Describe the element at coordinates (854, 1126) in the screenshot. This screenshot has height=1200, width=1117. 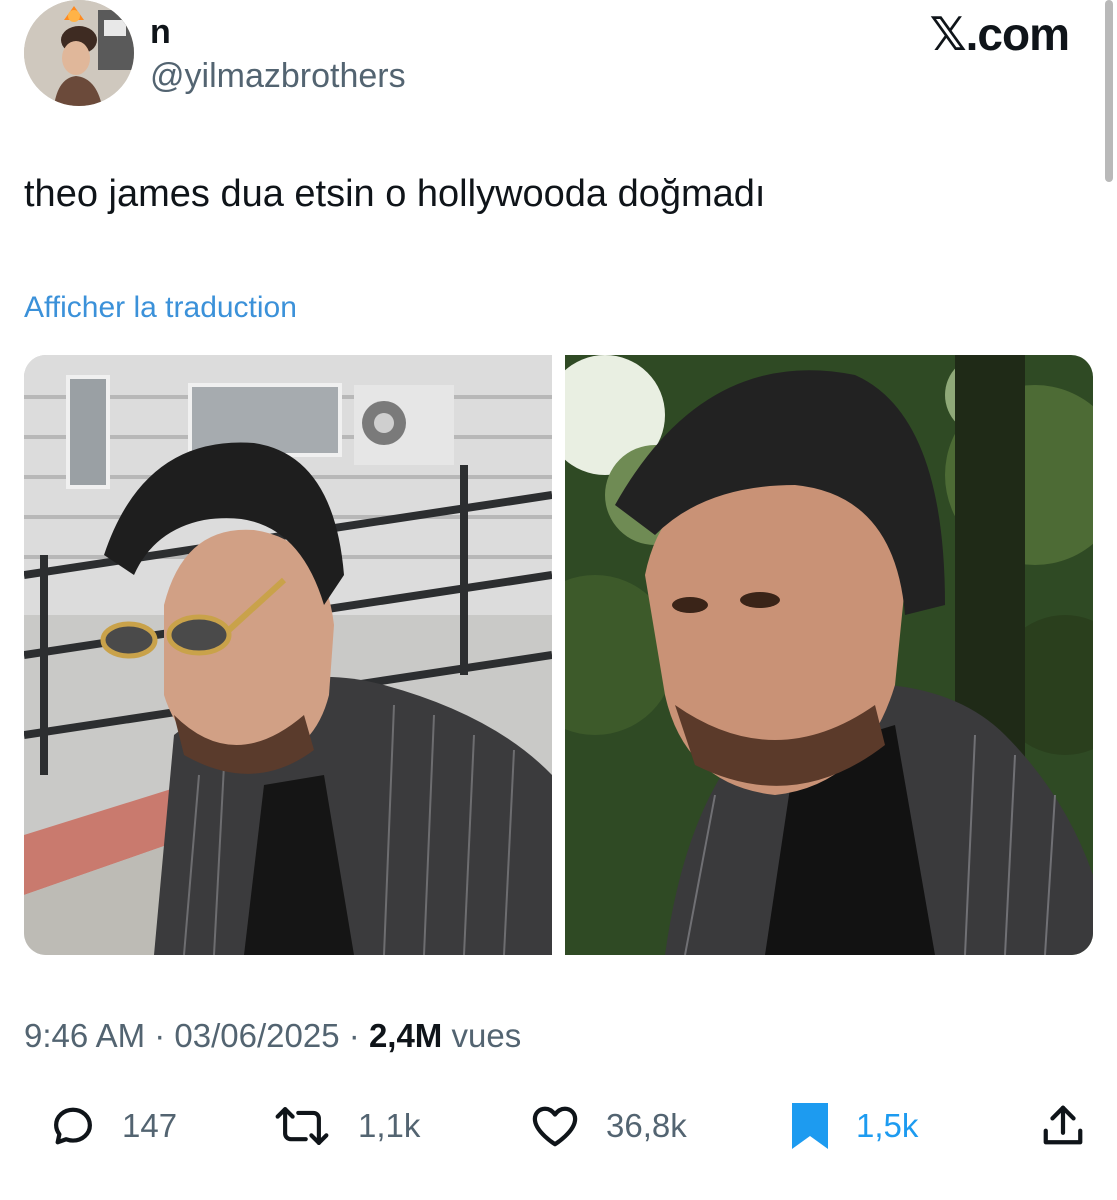
I see `bookmark-button: 1,5k` at that location.